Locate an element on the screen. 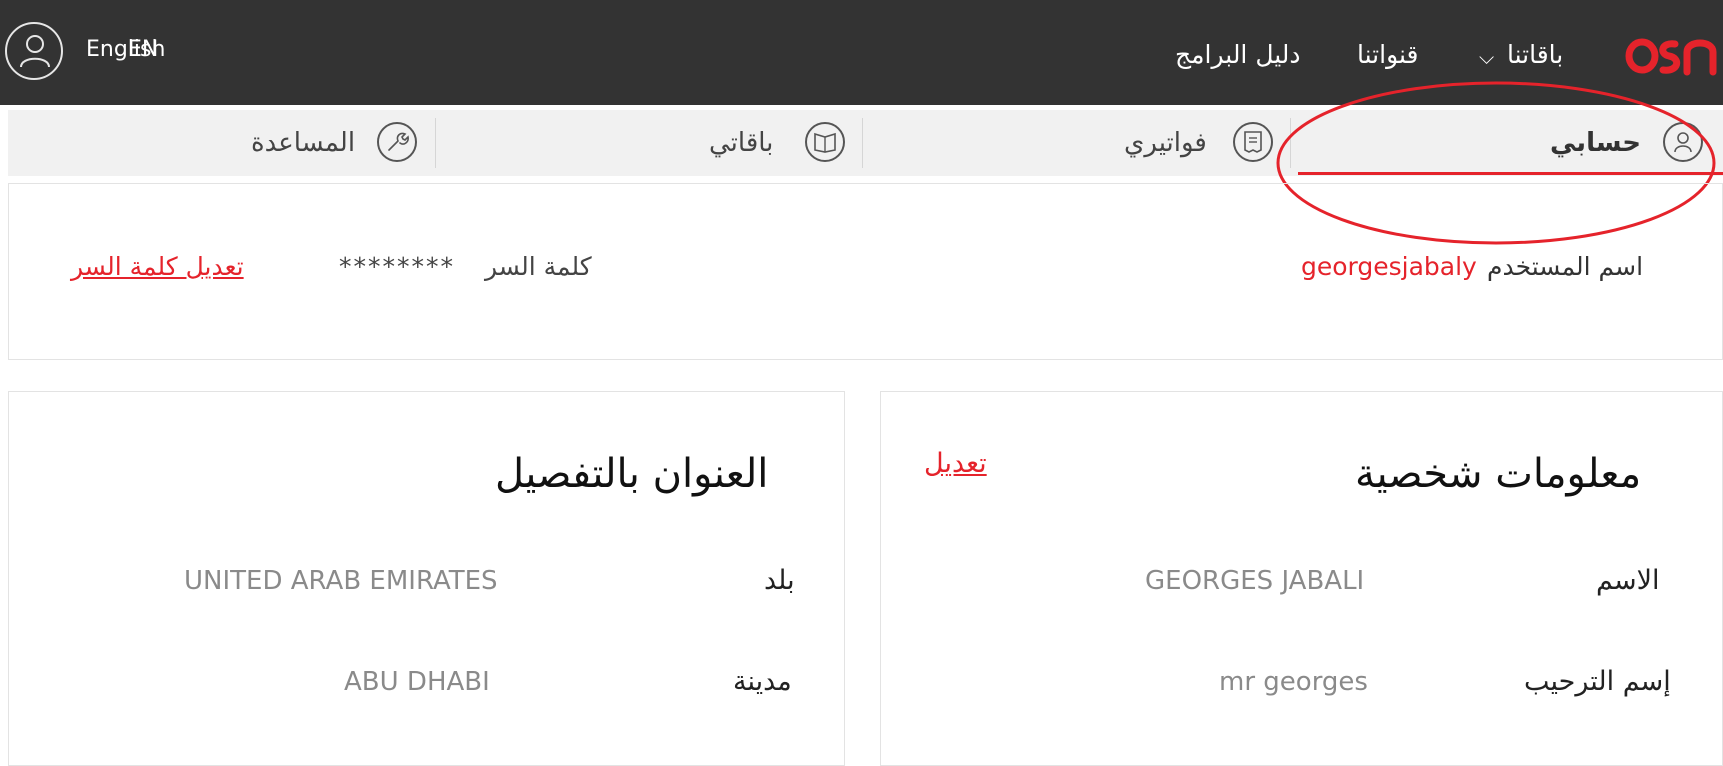 This screenshot has width=1723, height=766. greeting-value: mr georges is located at coordinates (1293, 682).